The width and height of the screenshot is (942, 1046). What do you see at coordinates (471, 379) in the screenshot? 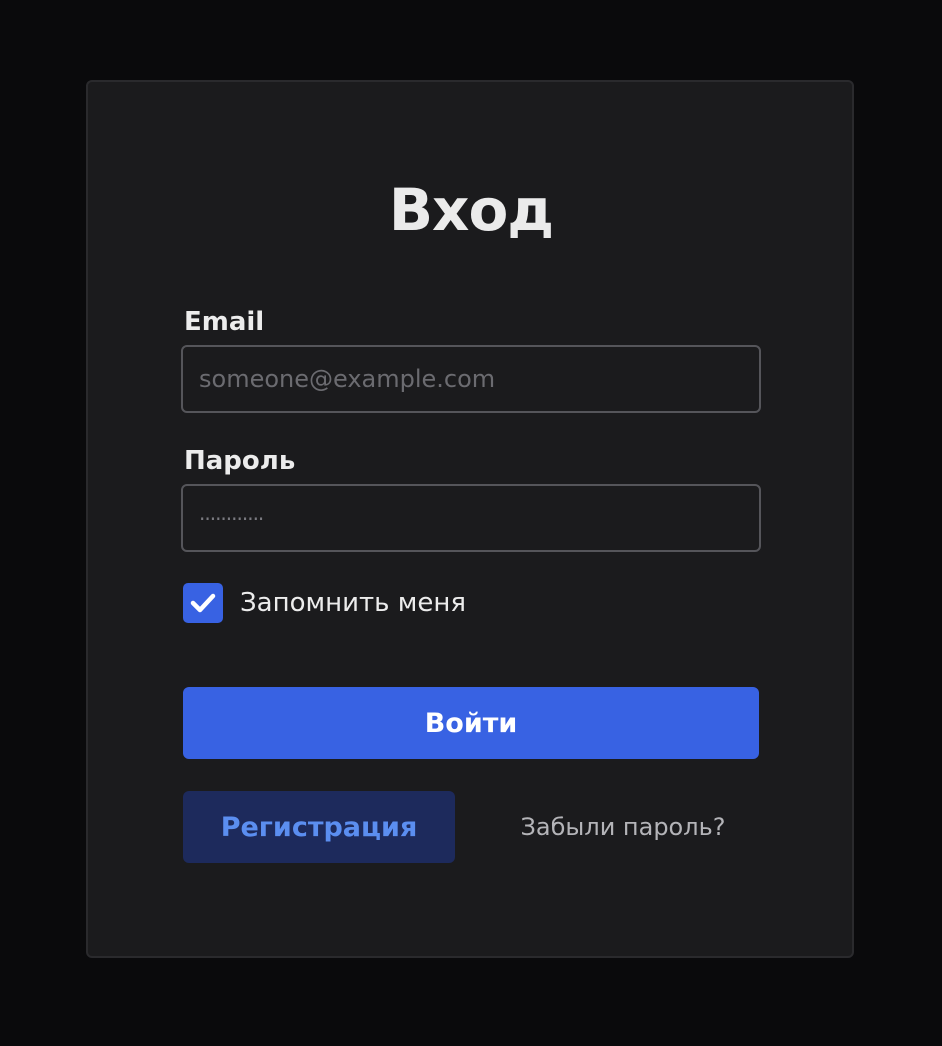
I see `email-field` at bounding box center [471, 379].